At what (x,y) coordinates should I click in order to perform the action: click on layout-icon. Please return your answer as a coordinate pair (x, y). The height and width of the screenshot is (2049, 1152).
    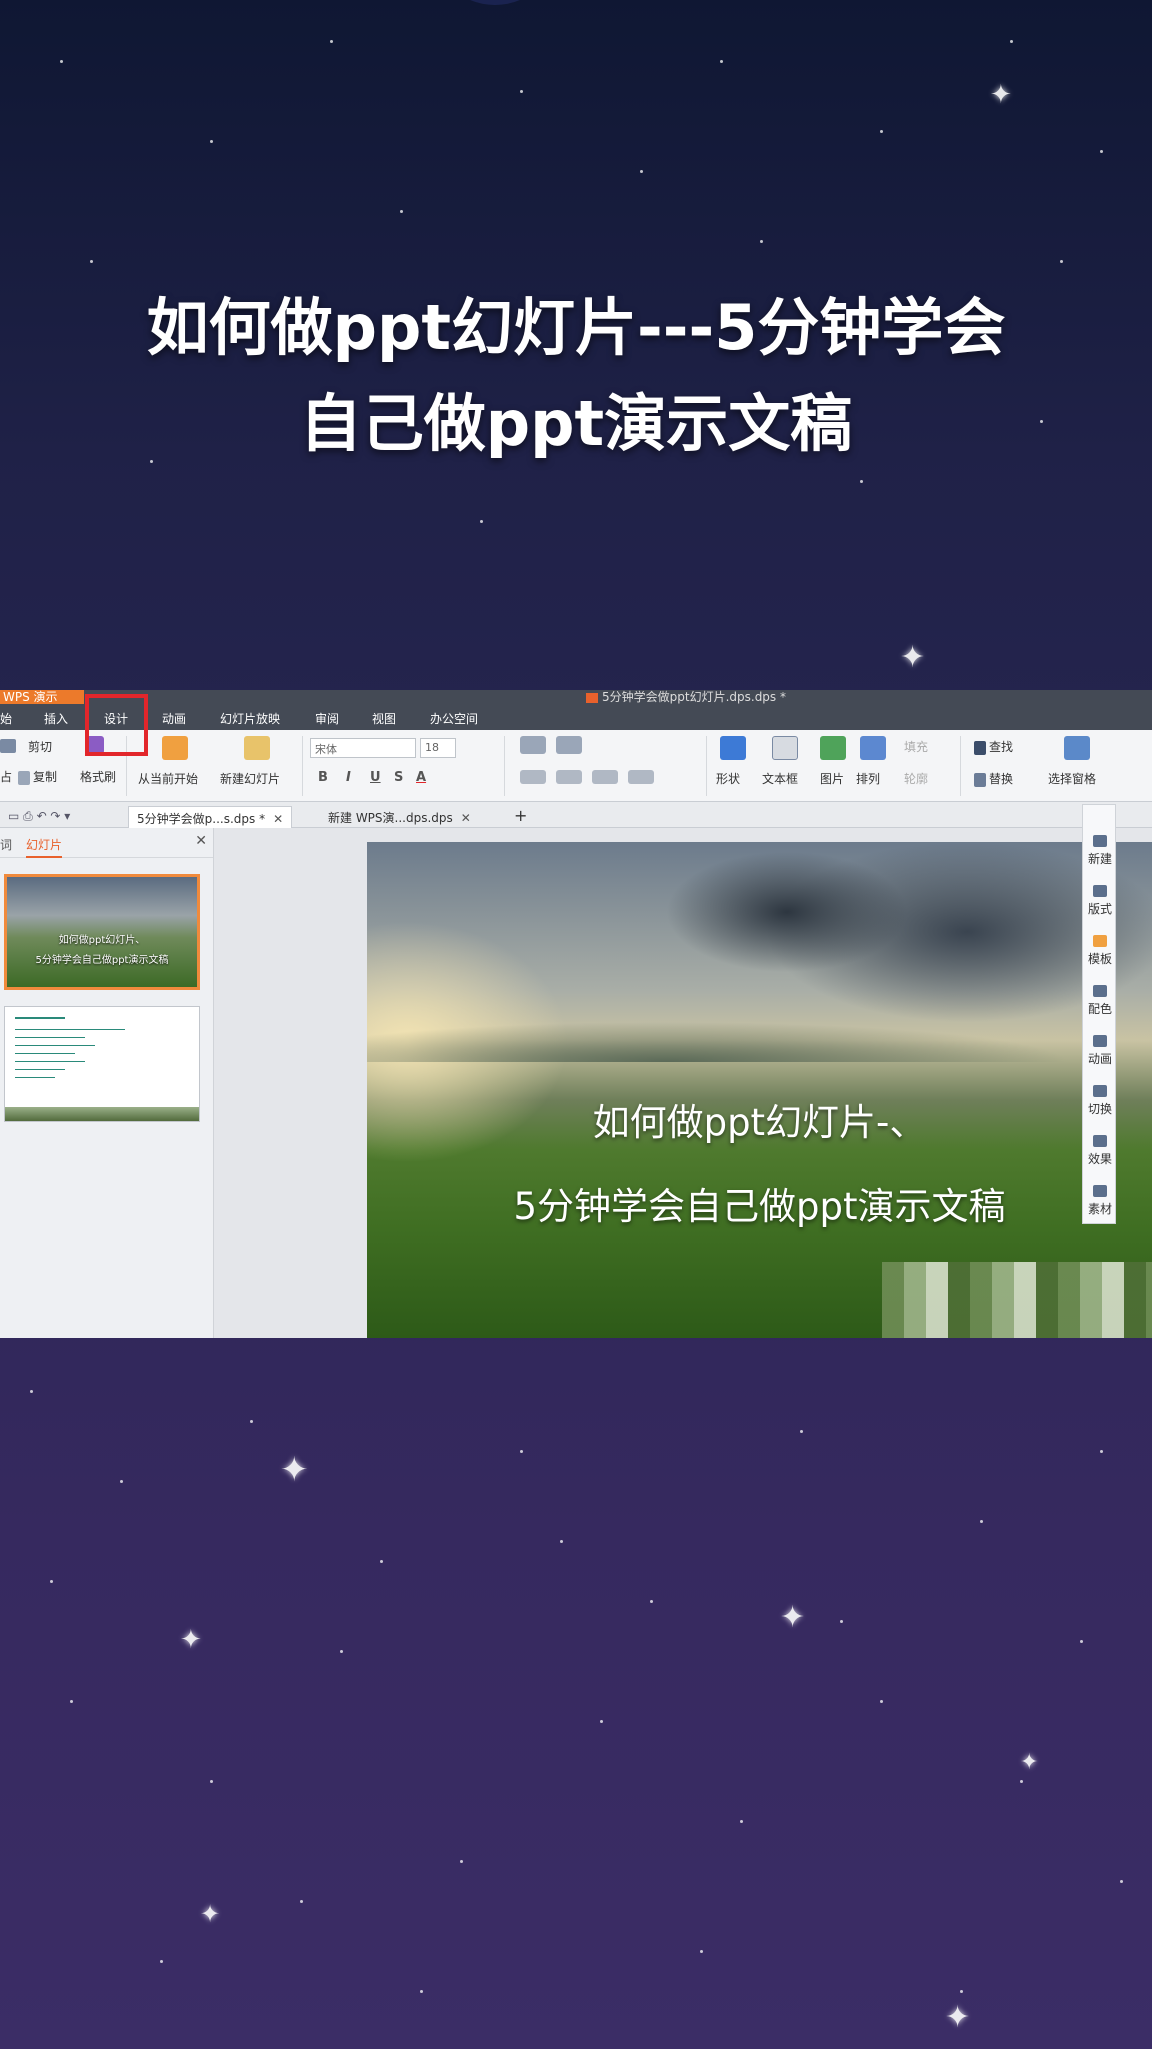
    Looking at the image, I should click on (1100, 891).